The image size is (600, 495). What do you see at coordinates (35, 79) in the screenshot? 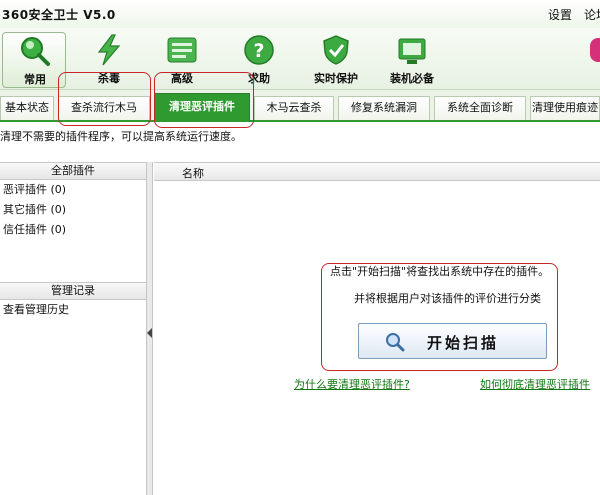
I see `toolbar-label: 常用` at bounding box center [35, 79].